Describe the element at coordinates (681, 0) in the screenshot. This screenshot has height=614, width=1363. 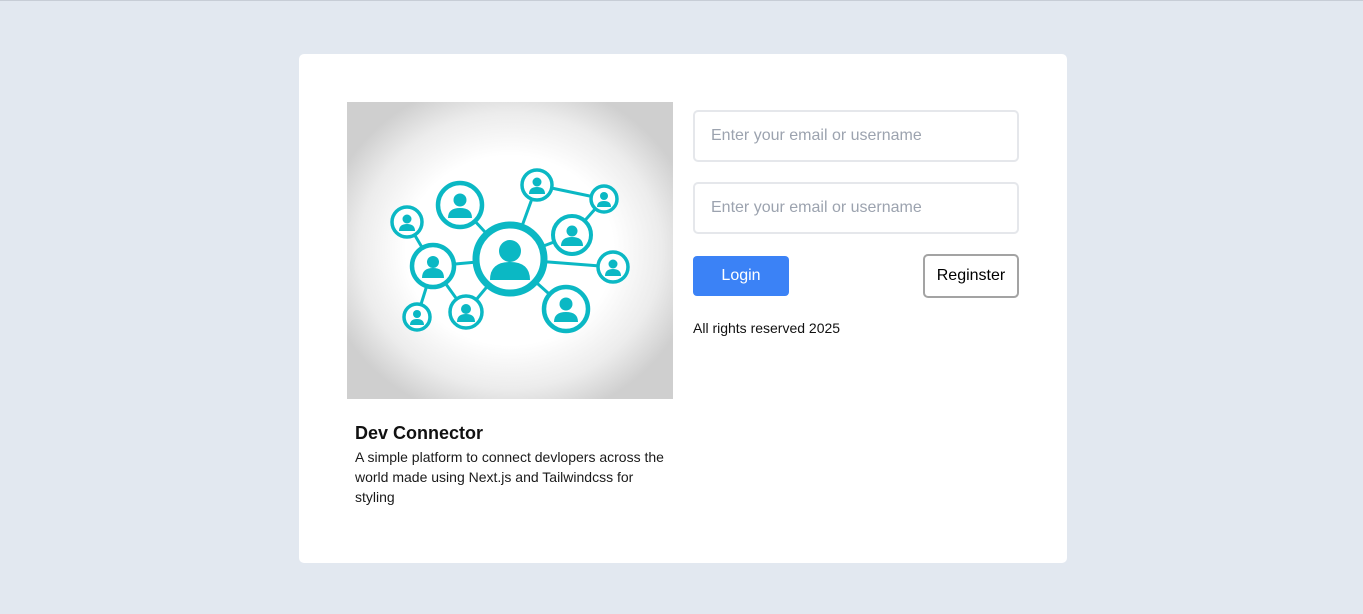
I see `top-border` at that location.